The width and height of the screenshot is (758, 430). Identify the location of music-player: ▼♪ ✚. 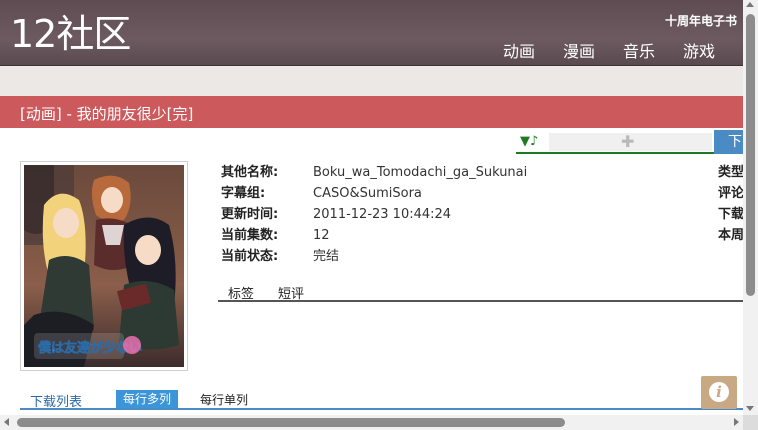
(615, 142).